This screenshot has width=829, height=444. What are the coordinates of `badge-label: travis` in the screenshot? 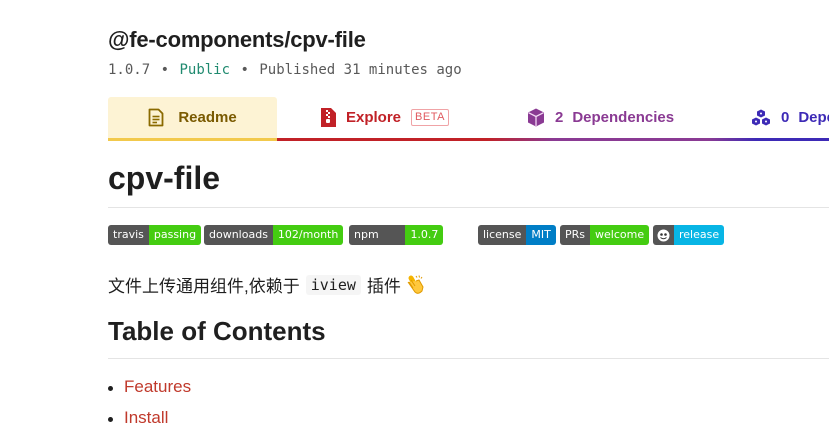 It's located at (128, 235).